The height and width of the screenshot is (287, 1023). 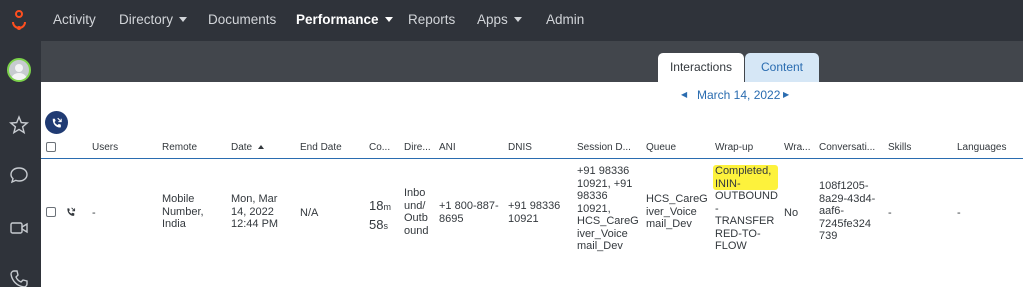 What do you see at coordinates (899, 147) in the screenshot?
I see `column-skills: Skills` at bounding box center [899, 147].